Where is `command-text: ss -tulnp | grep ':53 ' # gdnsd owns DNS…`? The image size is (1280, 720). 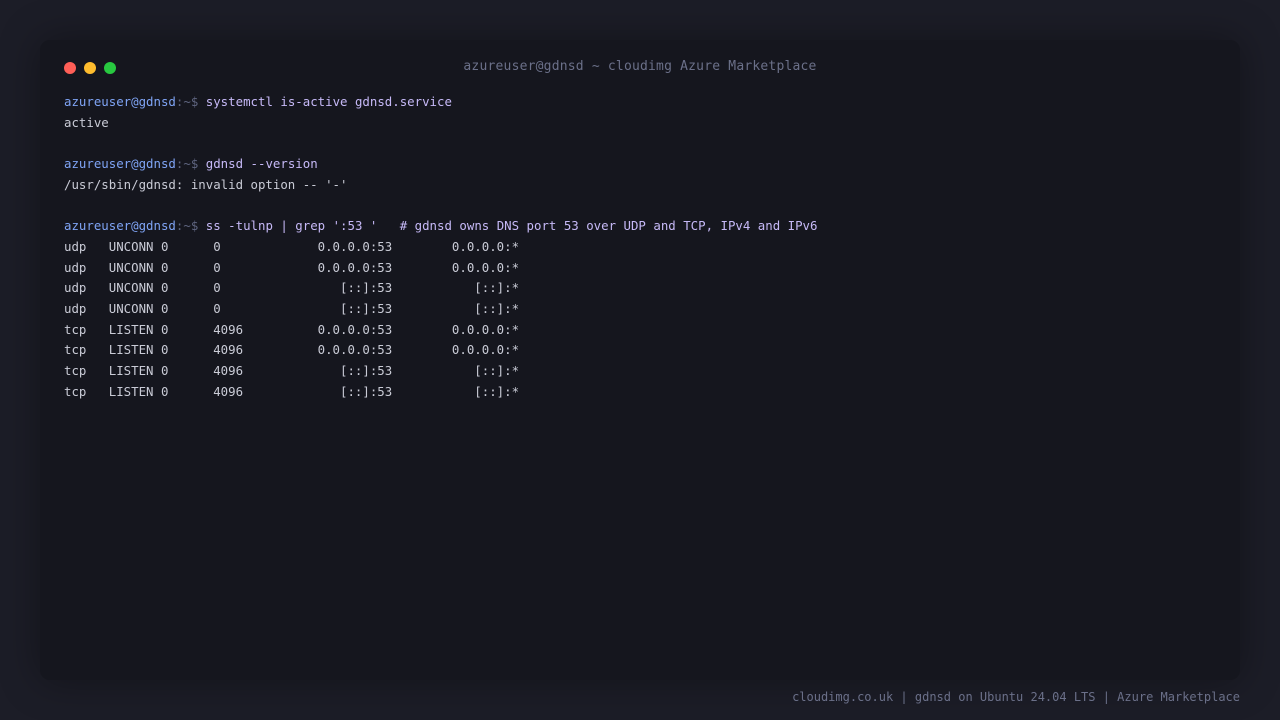
command-text: ss -tulnp | grep ':53 ' # gdnsd owns DNS… is located at coordinates (511, 226).